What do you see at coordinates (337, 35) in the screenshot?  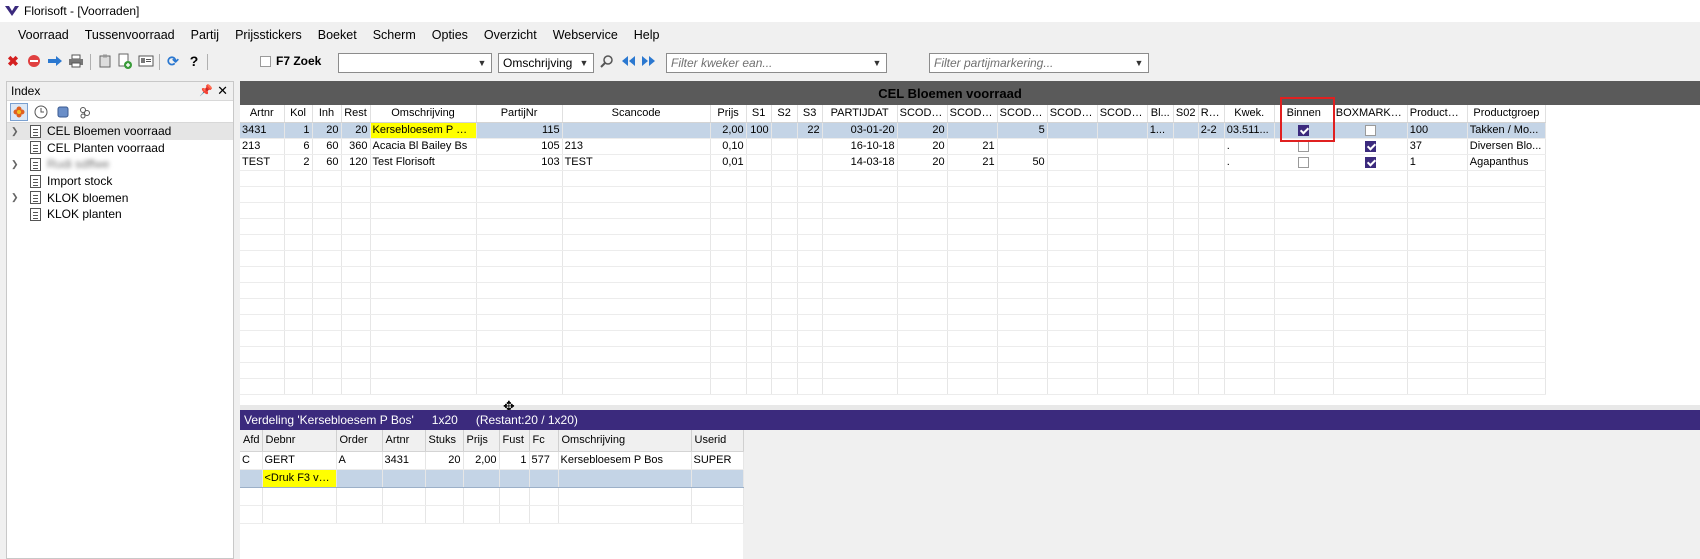 I see `menu-boeket: Boeket` at bounding box center [337, 35].